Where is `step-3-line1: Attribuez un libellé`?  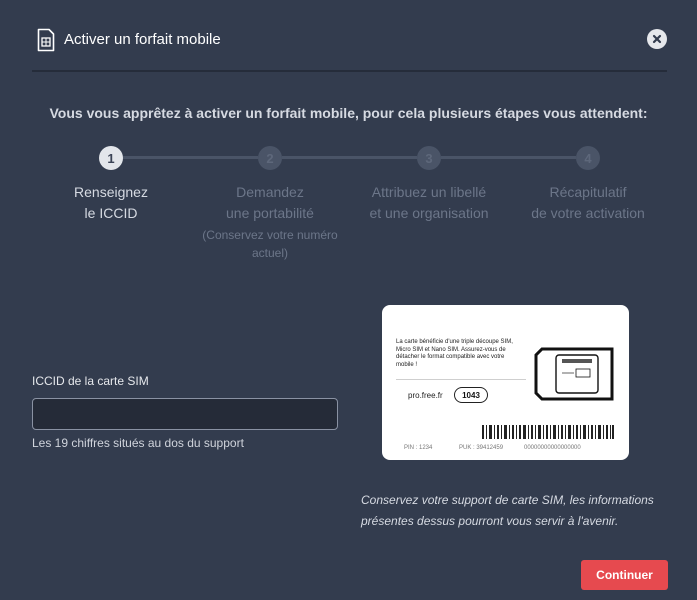
step-3-line1: Attribuez un libellé is located at coordinates (429, 192).